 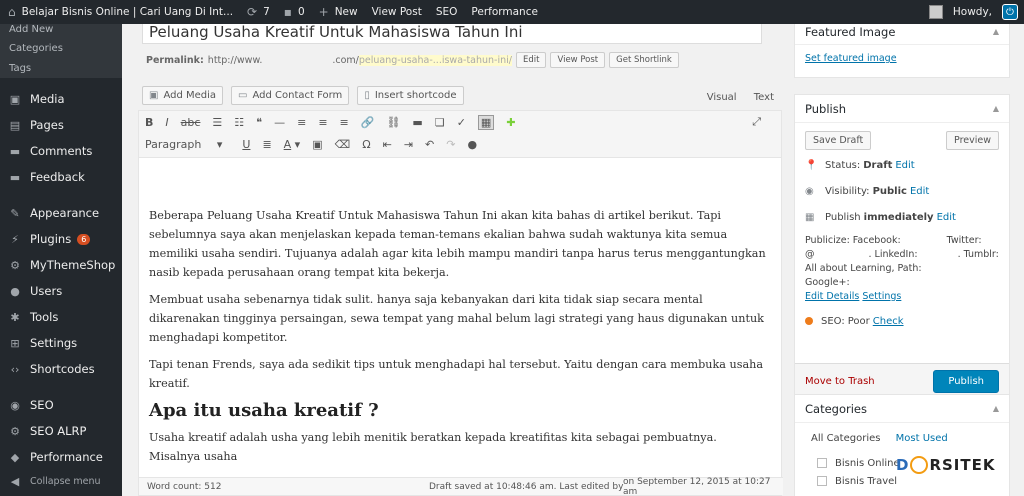 I want to click on categories-header: Categories ▲, so click(x=902, y=409).